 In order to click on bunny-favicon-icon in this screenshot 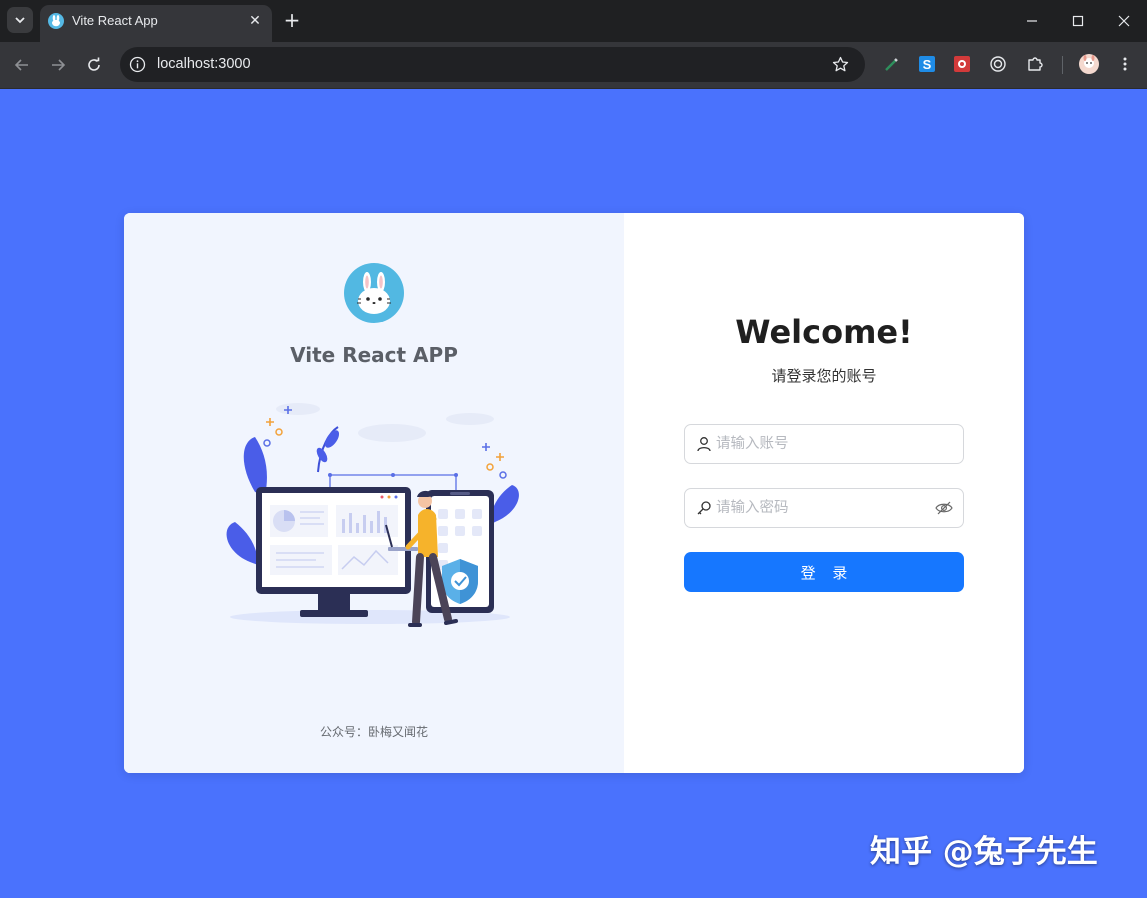, I will do `click(56, 21)`.